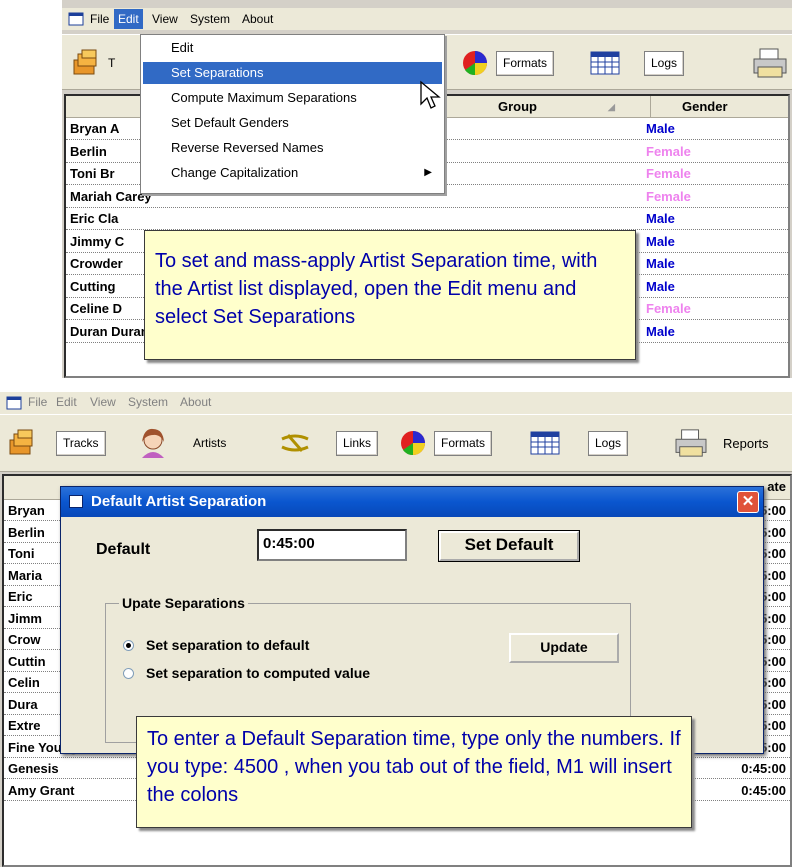  I want to click on set-default-button: Set Default, so click(509, 546).